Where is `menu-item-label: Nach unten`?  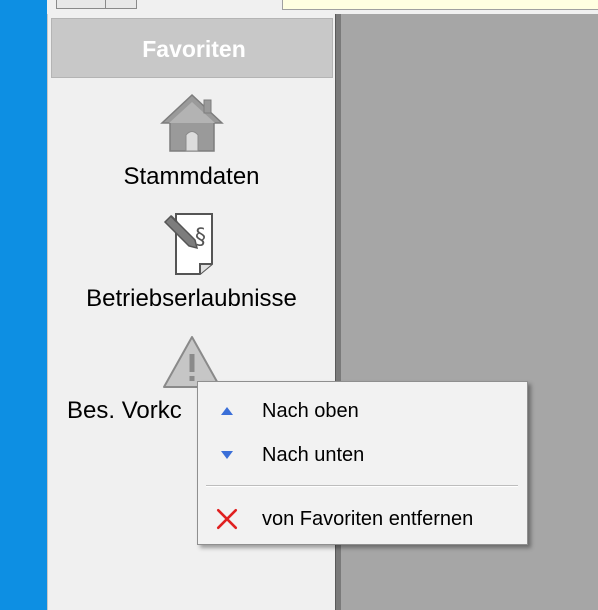
menu-item-label: Nach unten is located at coordinates (313, 455).